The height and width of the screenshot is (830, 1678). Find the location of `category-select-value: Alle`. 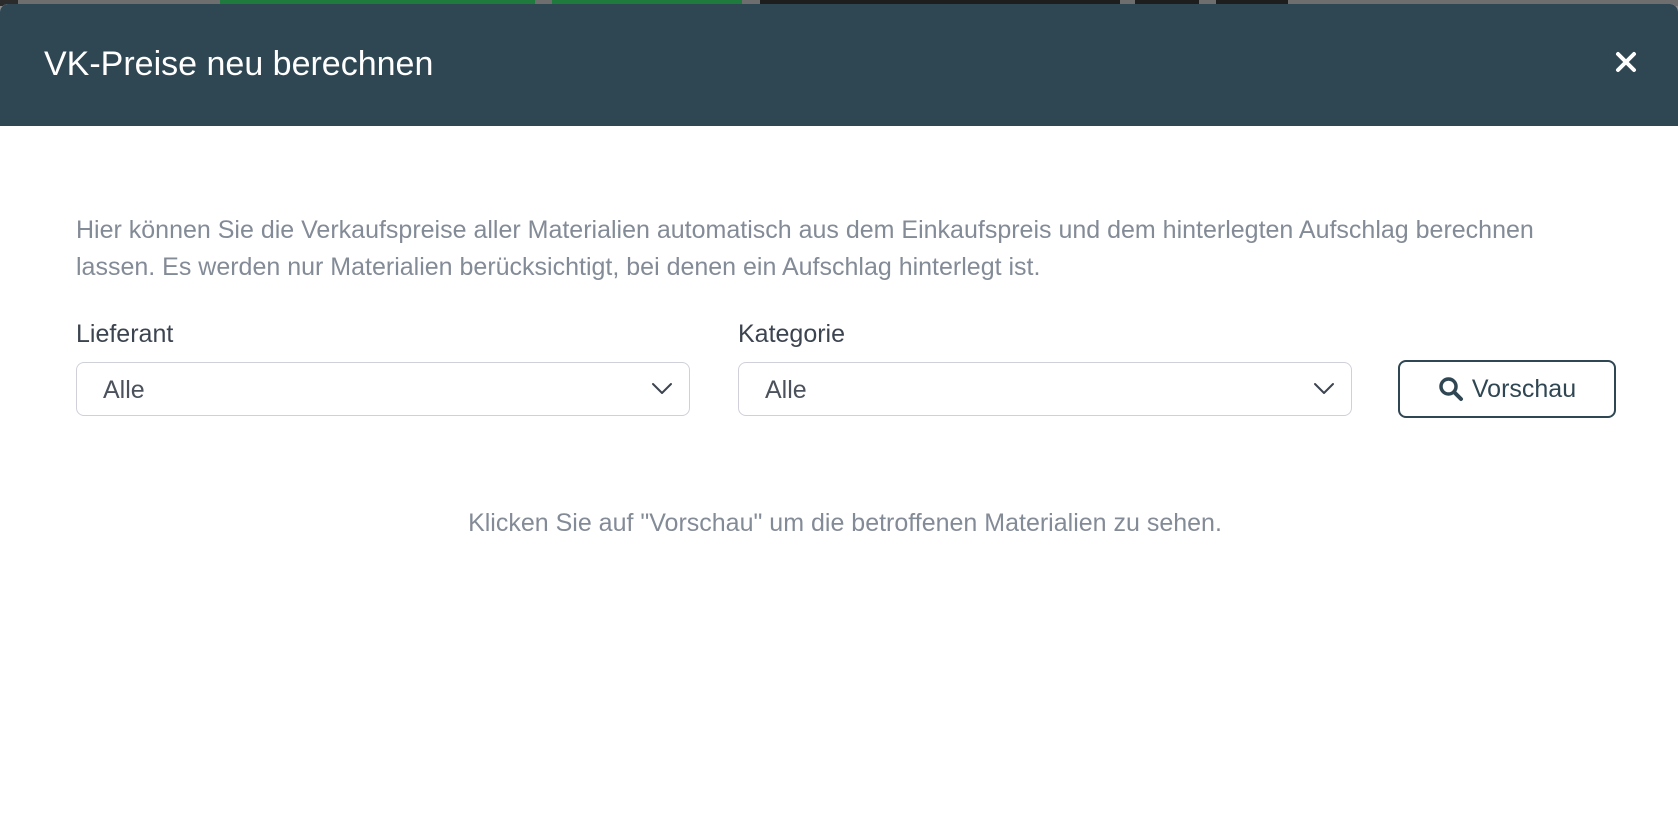

category-select-value: Alle is located at coordinates (786, 390).